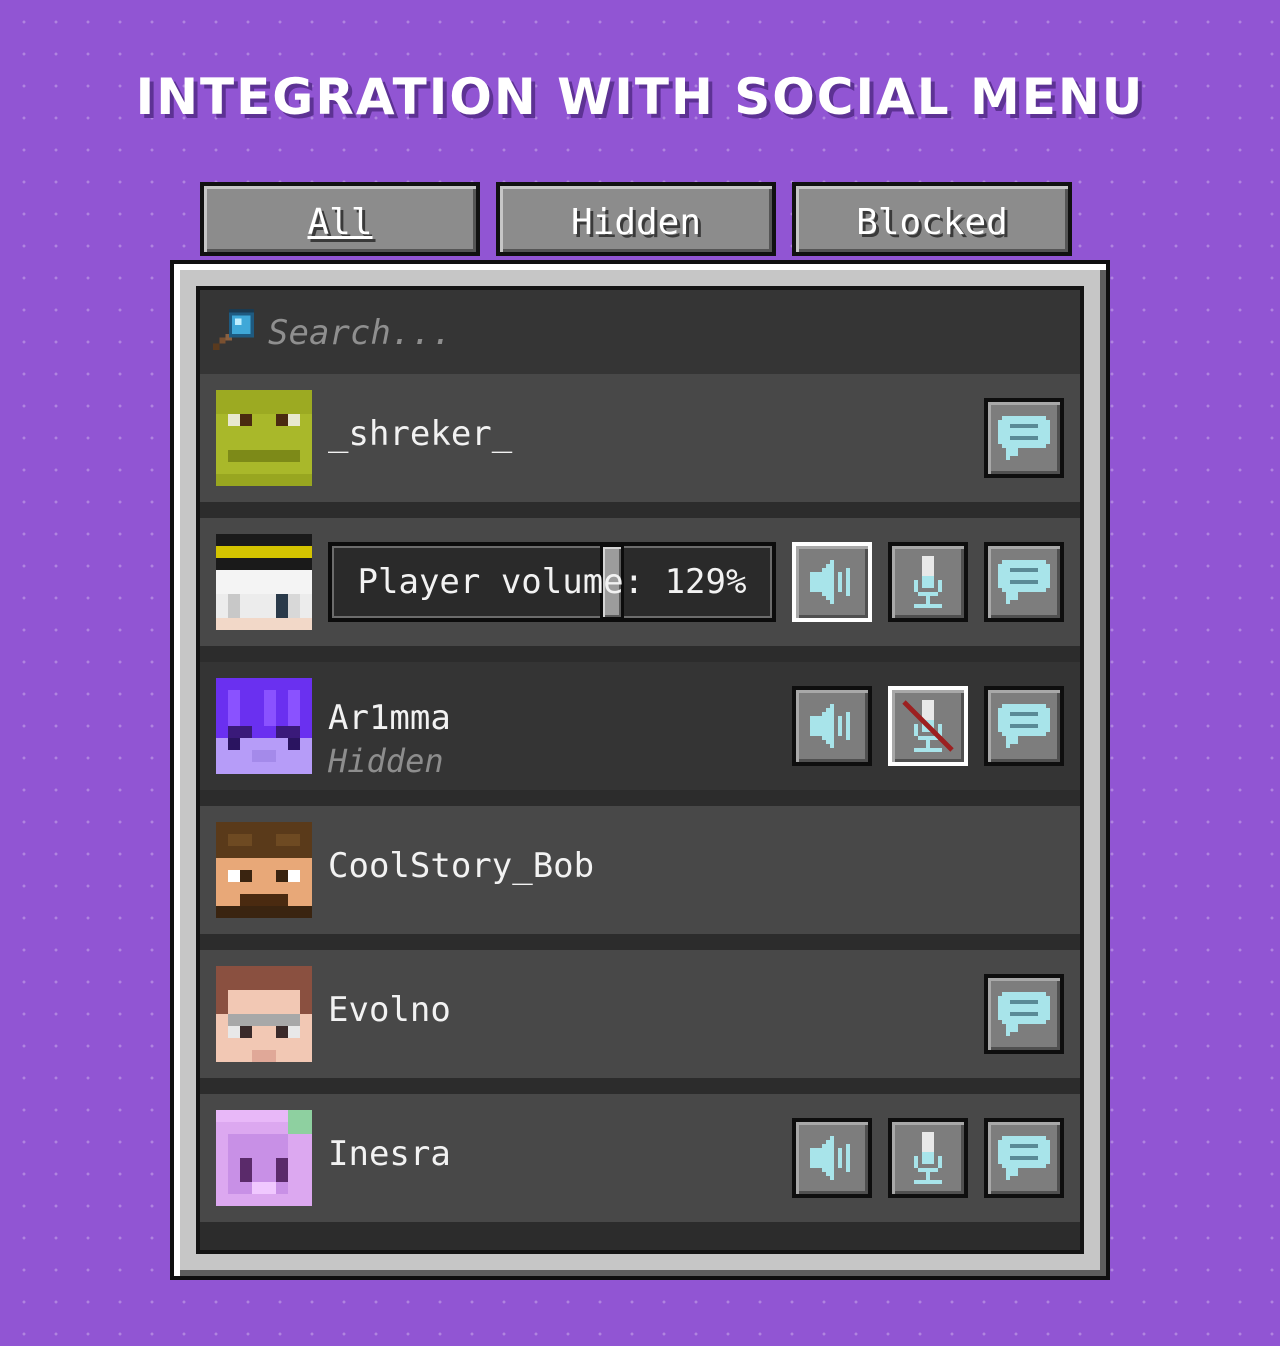 This screenshot has width=1280, height=1346. I want to click on tab-blocked: Blocked, so click(932, 219).